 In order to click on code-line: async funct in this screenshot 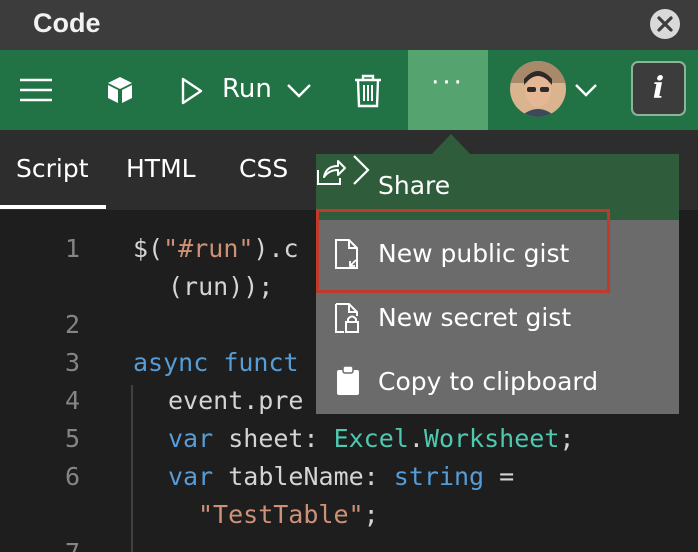, I will do `click(216, 362)`.